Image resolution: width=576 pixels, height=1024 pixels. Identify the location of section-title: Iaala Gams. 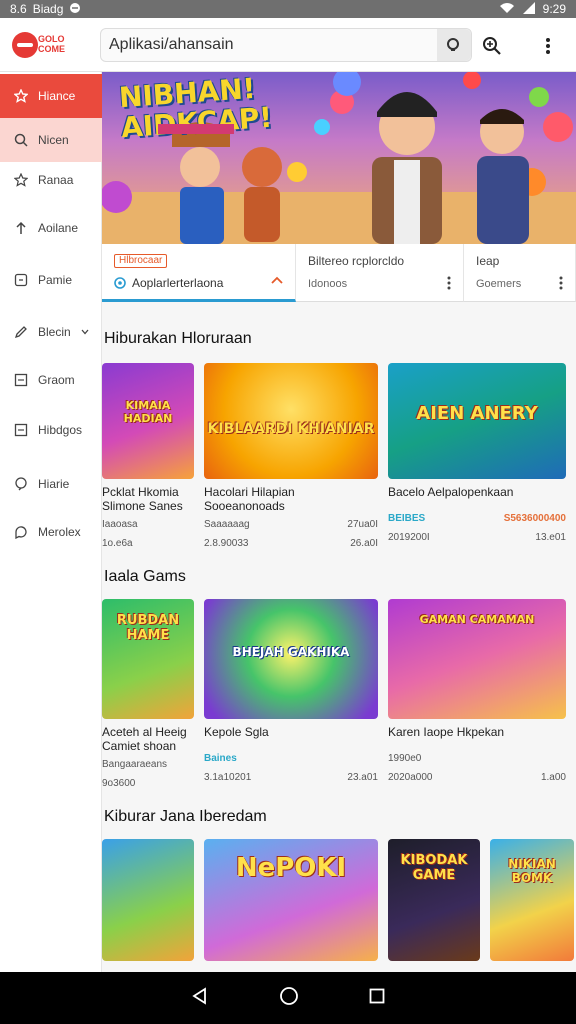
(145, 576).